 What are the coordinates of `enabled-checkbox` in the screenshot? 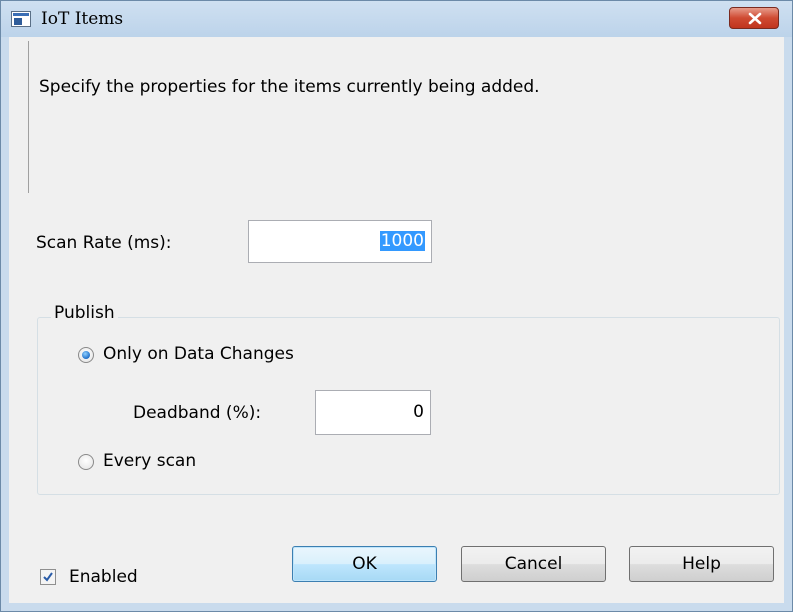 It's located at (48, 577).